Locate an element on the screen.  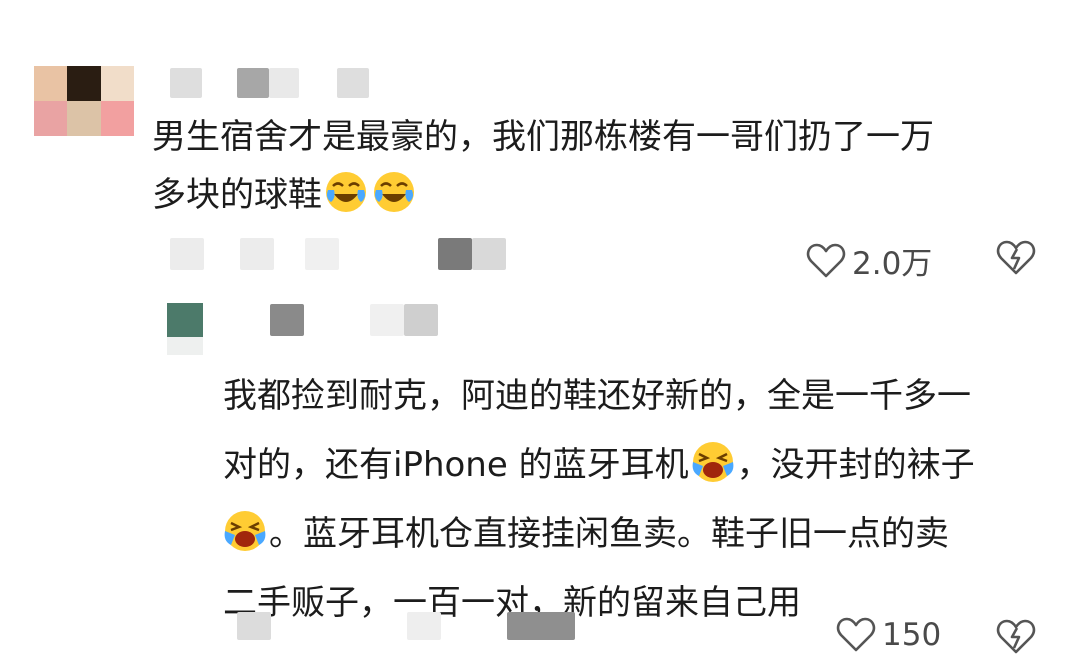
reply-meta-redacted is located at coordinates (410, 627).